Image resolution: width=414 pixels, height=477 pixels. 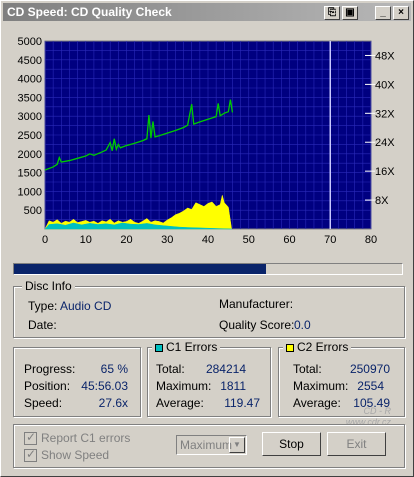 What do you see at coordinates (356, 444) in the screenshot?
I see `exit-button: Exit` at bounding box center [356, 444].